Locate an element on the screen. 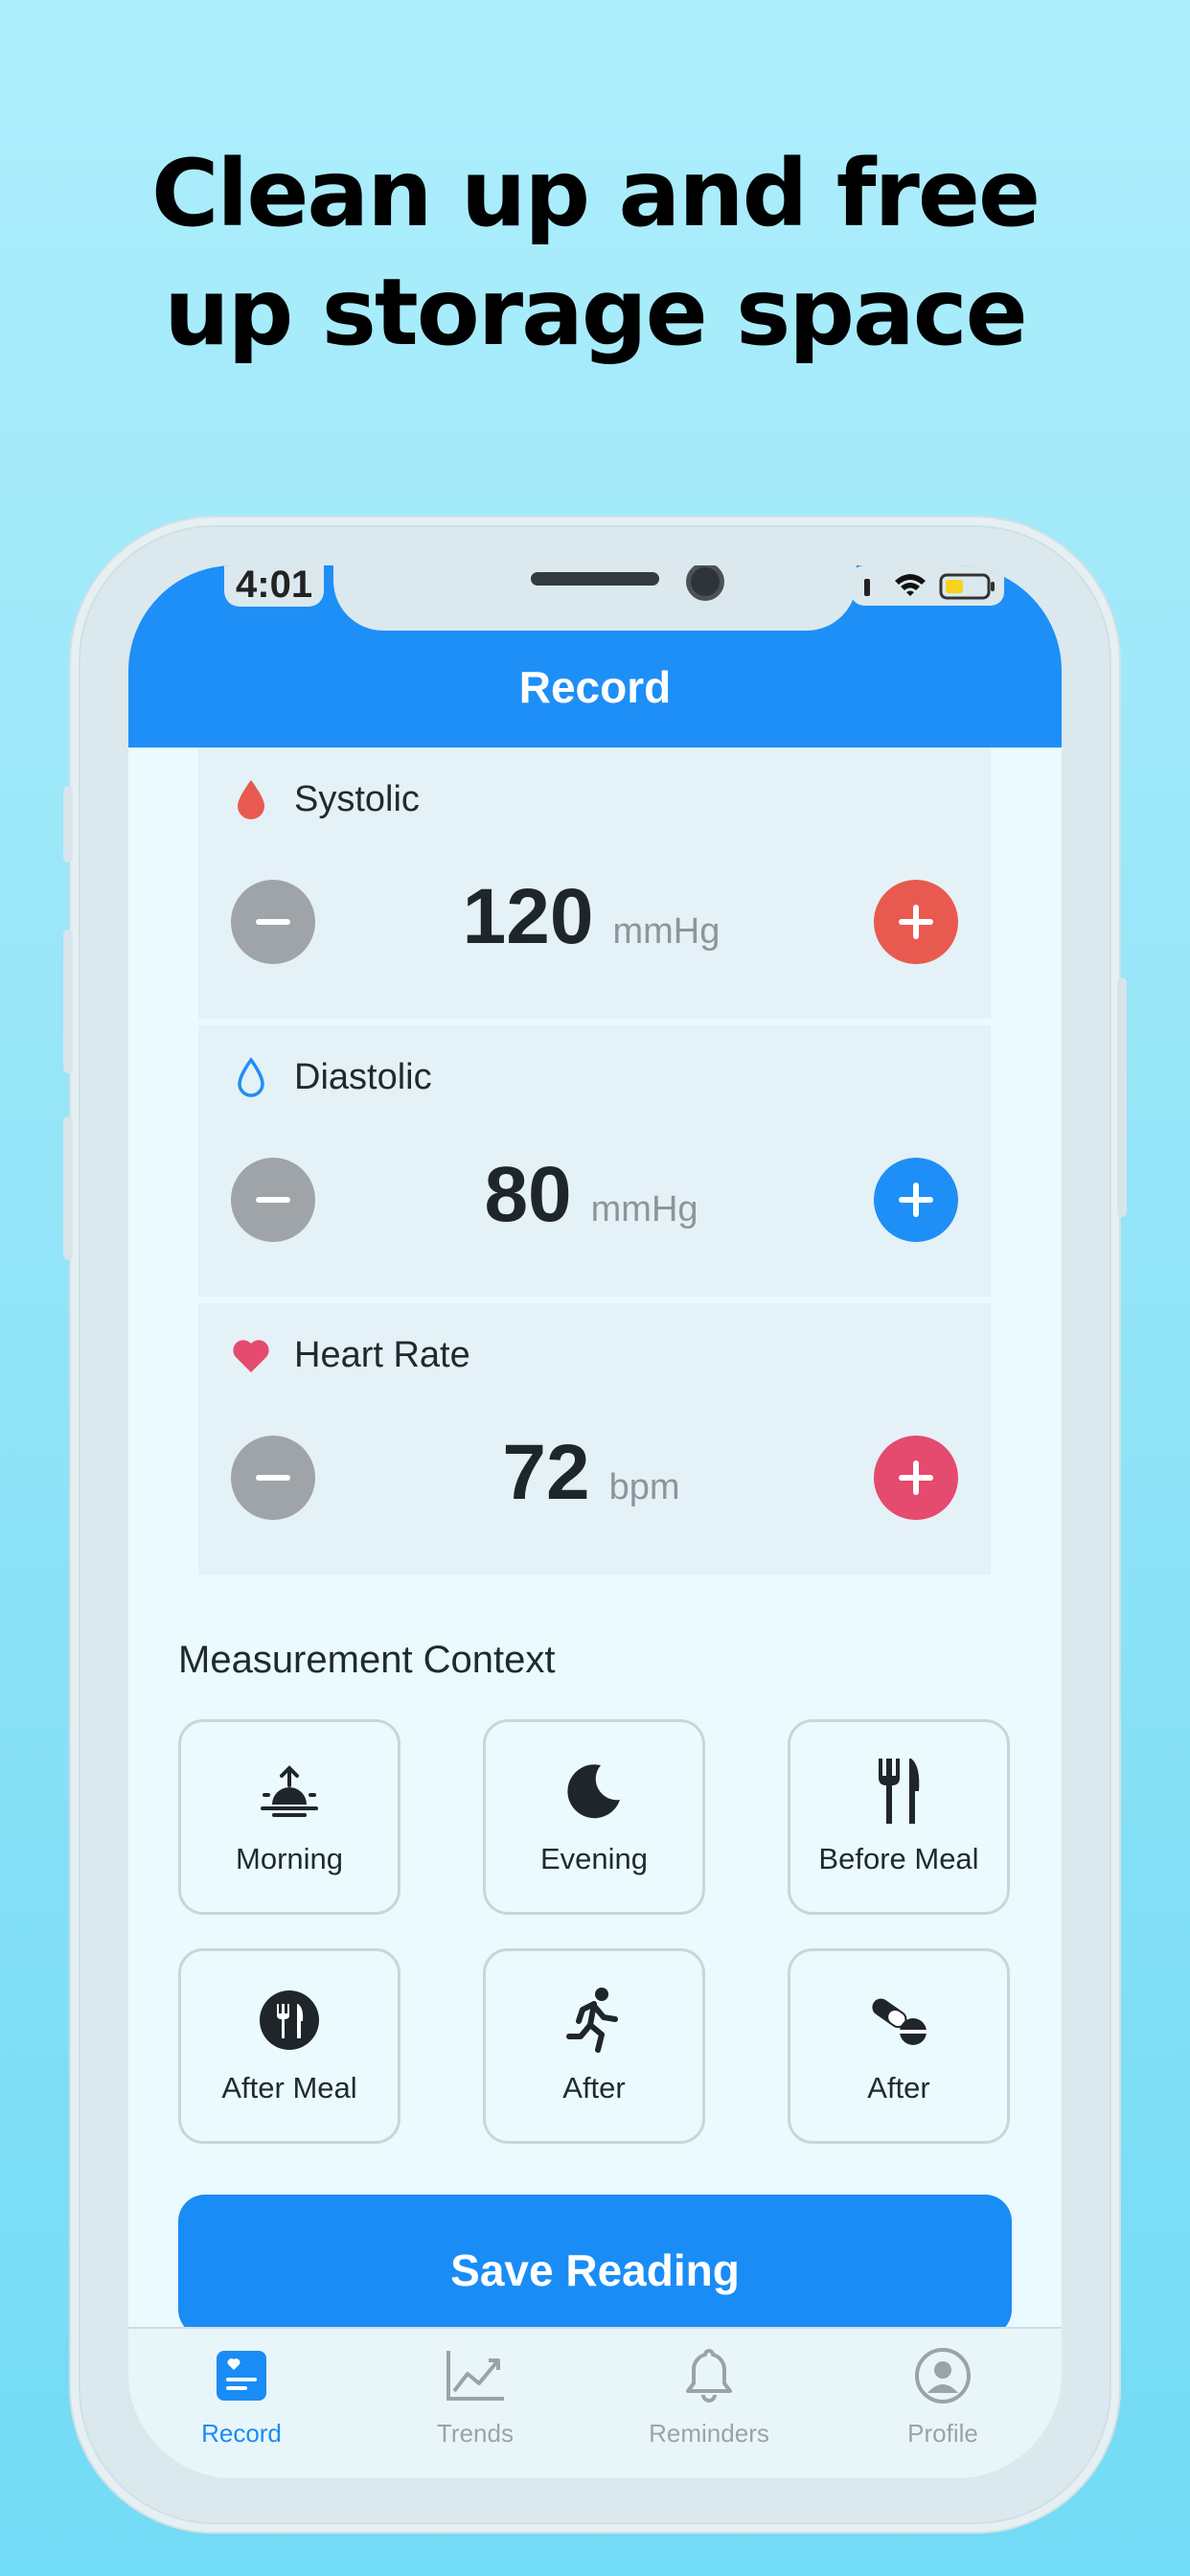 The height and width of the screenshot is (2576, 1190). tab-record: Record is located at coordinates (242, 2395).